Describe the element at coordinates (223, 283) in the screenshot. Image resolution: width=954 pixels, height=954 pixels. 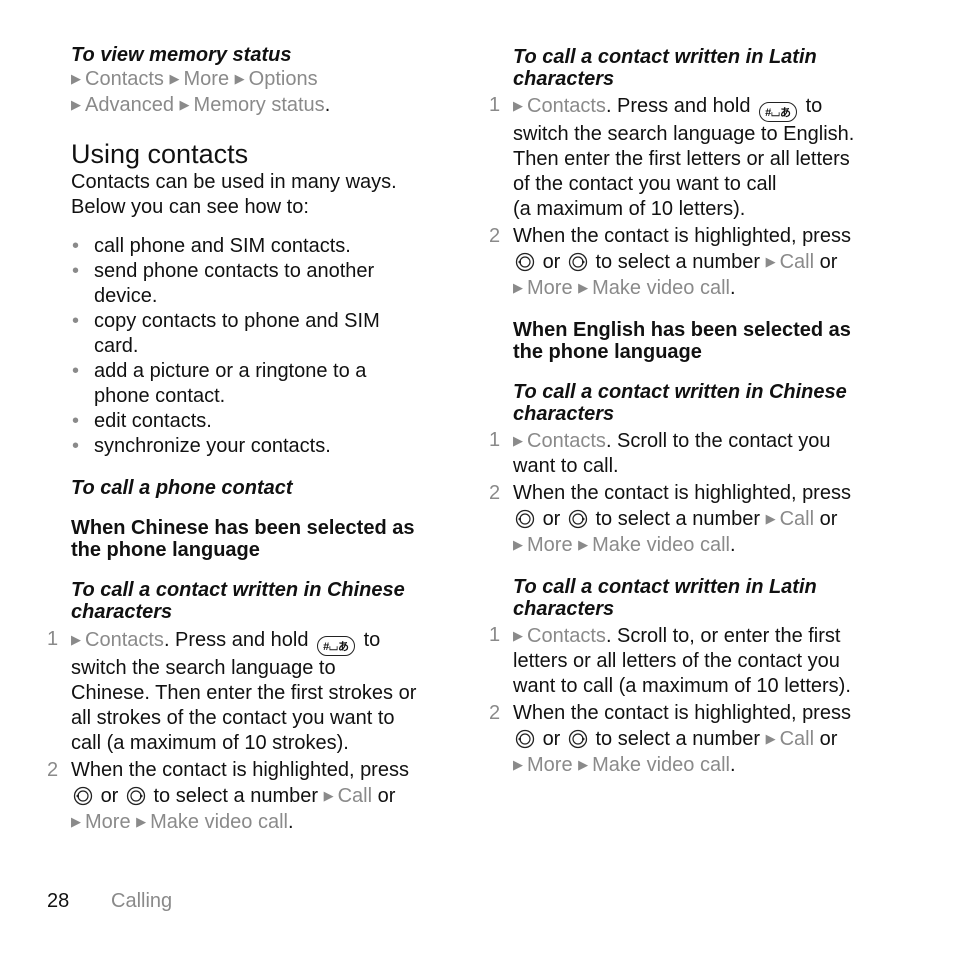
I see `list-item: • send phone contacts to another device.` at that location.